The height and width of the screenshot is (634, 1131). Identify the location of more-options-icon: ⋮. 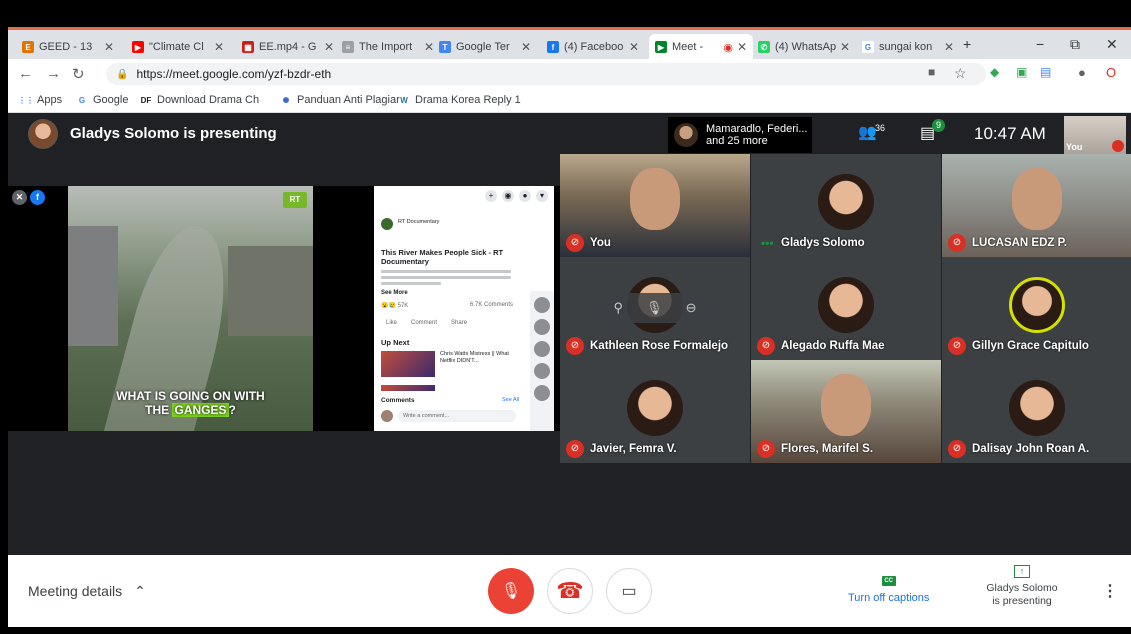
(1110, 591).